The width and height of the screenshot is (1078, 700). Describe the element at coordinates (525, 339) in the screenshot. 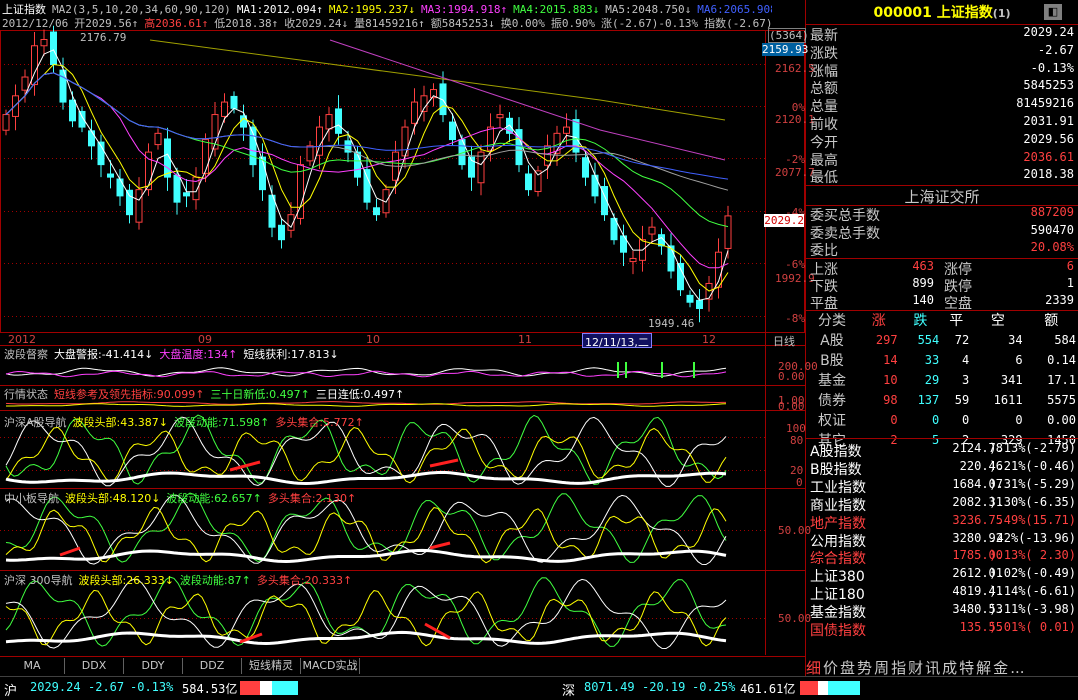

I see `date-label-11: 11` at that location.